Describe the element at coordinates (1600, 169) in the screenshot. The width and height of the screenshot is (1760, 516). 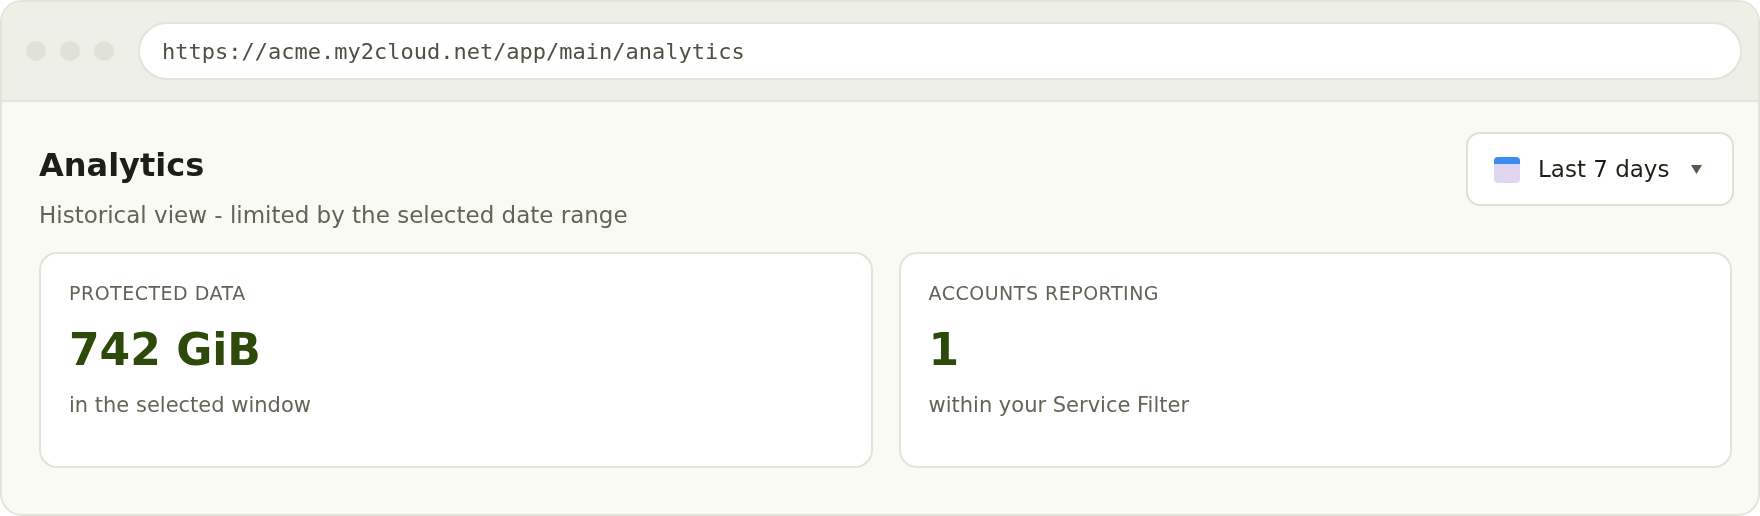
I see `date-range-dropdown: Last 7 days` at that location.